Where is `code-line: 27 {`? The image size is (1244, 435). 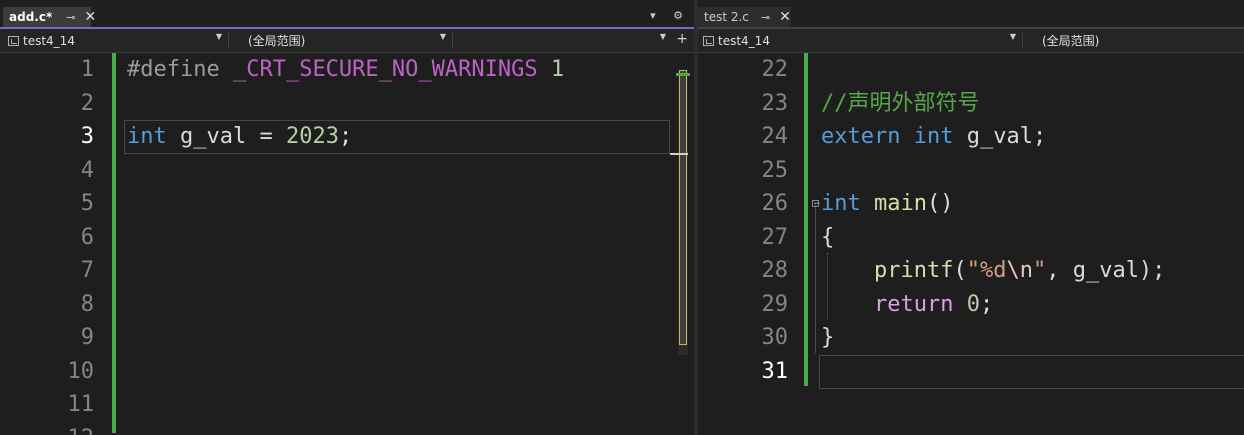 code-line: 27 { is located at coordinates (971, 238).